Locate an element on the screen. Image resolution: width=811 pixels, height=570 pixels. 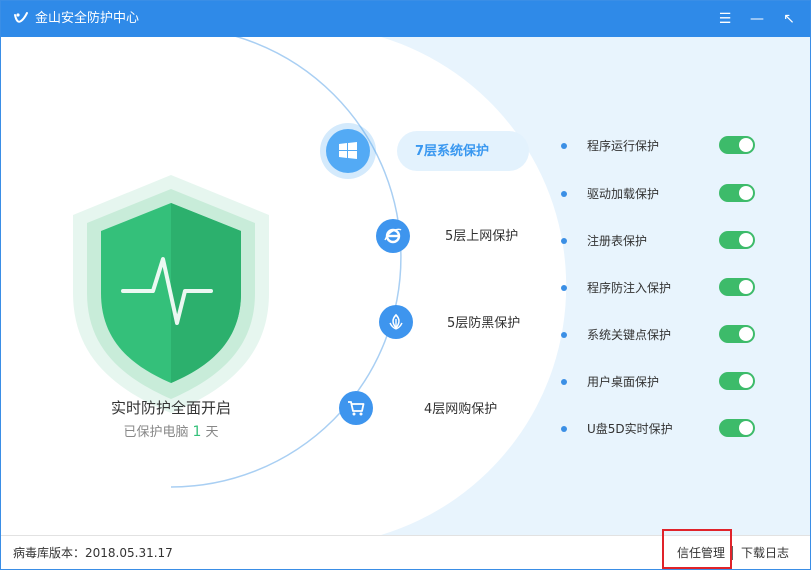
protection-item: 注册表保护 is located at coordinates (661, 241).